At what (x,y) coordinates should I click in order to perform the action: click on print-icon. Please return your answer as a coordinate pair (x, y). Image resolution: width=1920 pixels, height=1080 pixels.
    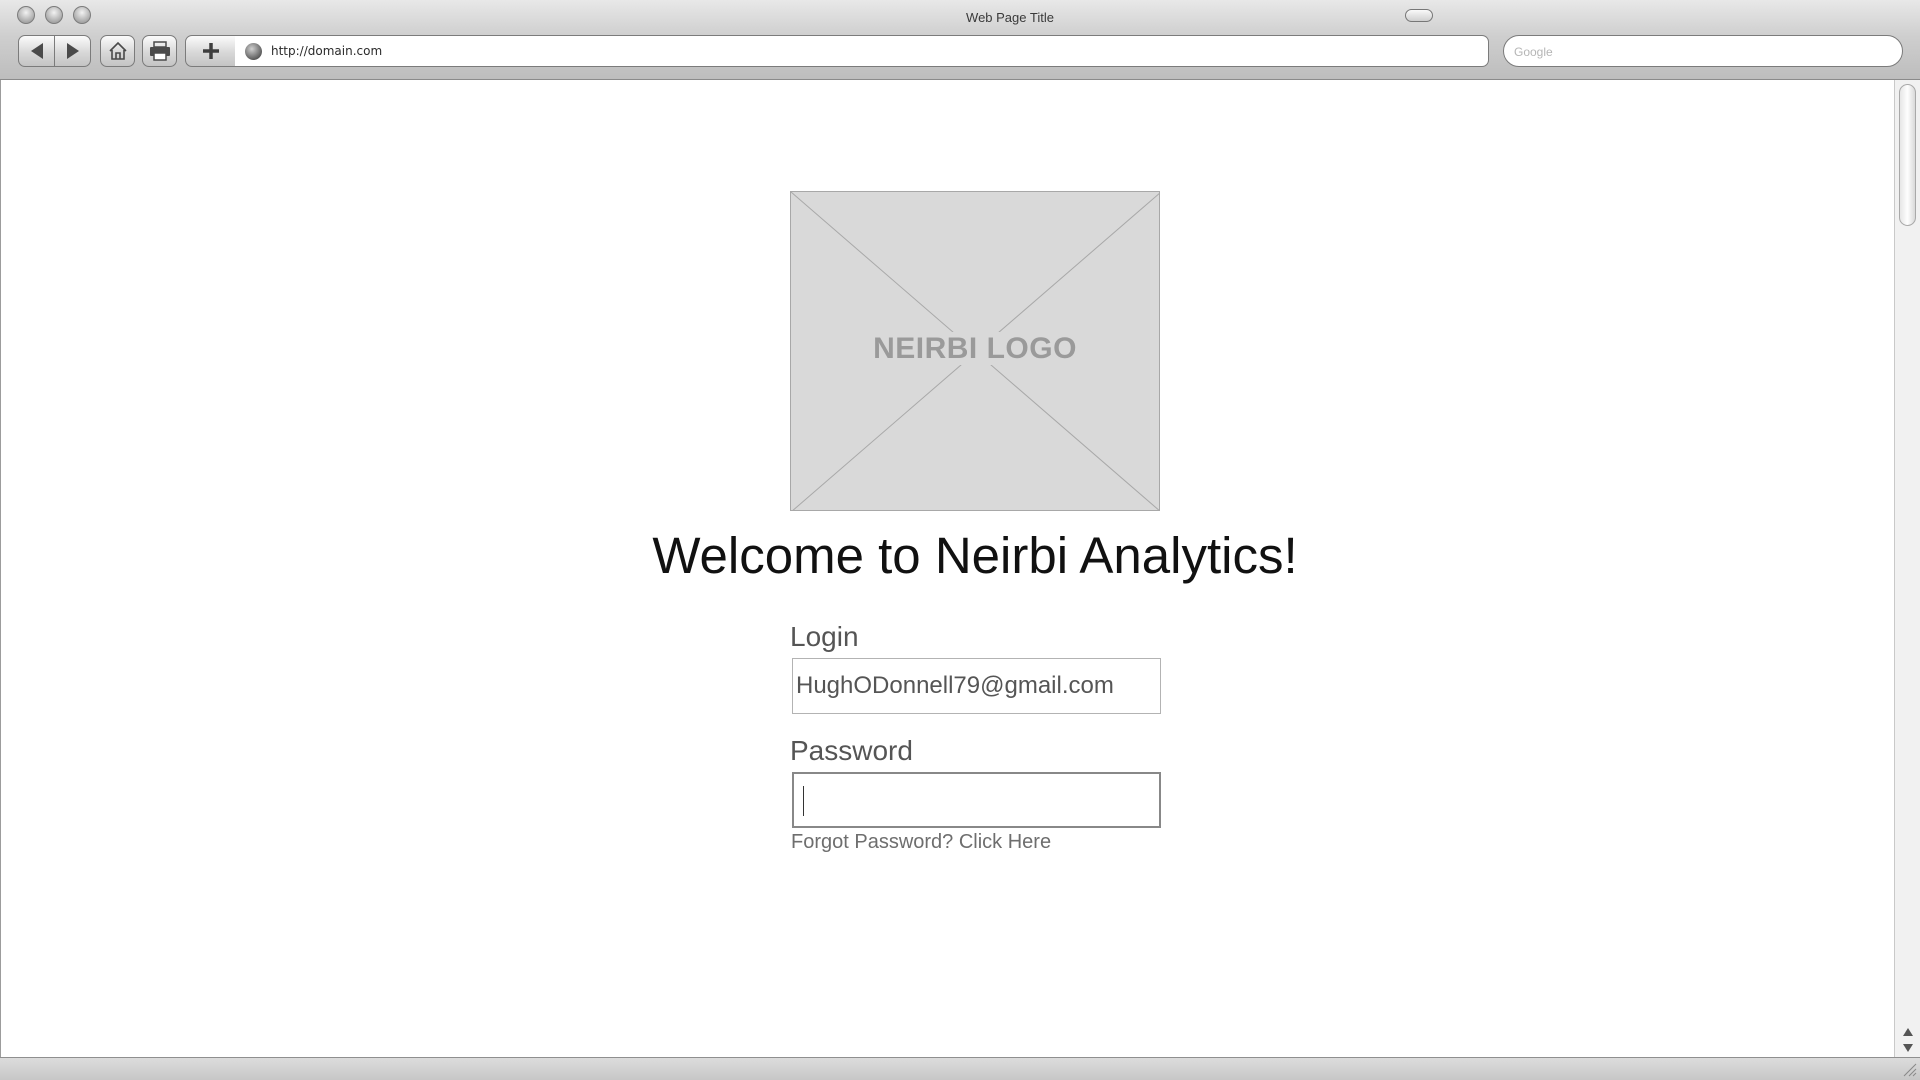
    Looking at the image, I should click on (159, 51).